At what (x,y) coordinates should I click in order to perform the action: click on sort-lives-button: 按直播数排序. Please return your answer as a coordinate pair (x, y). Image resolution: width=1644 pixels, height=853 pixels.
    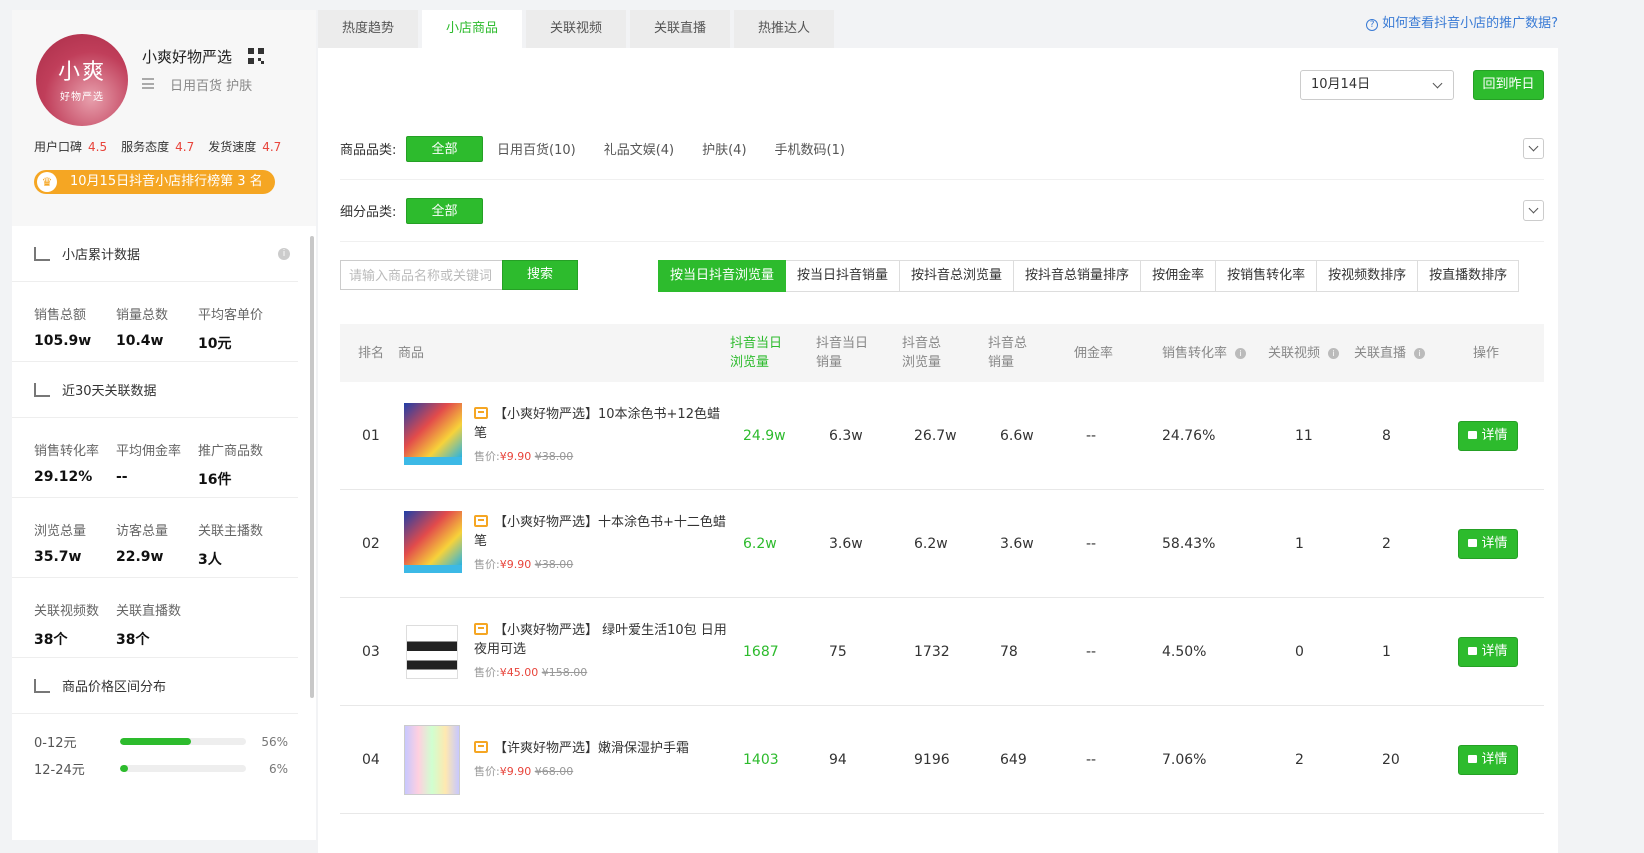
    Looking at the image, I should click on (1469, 276).